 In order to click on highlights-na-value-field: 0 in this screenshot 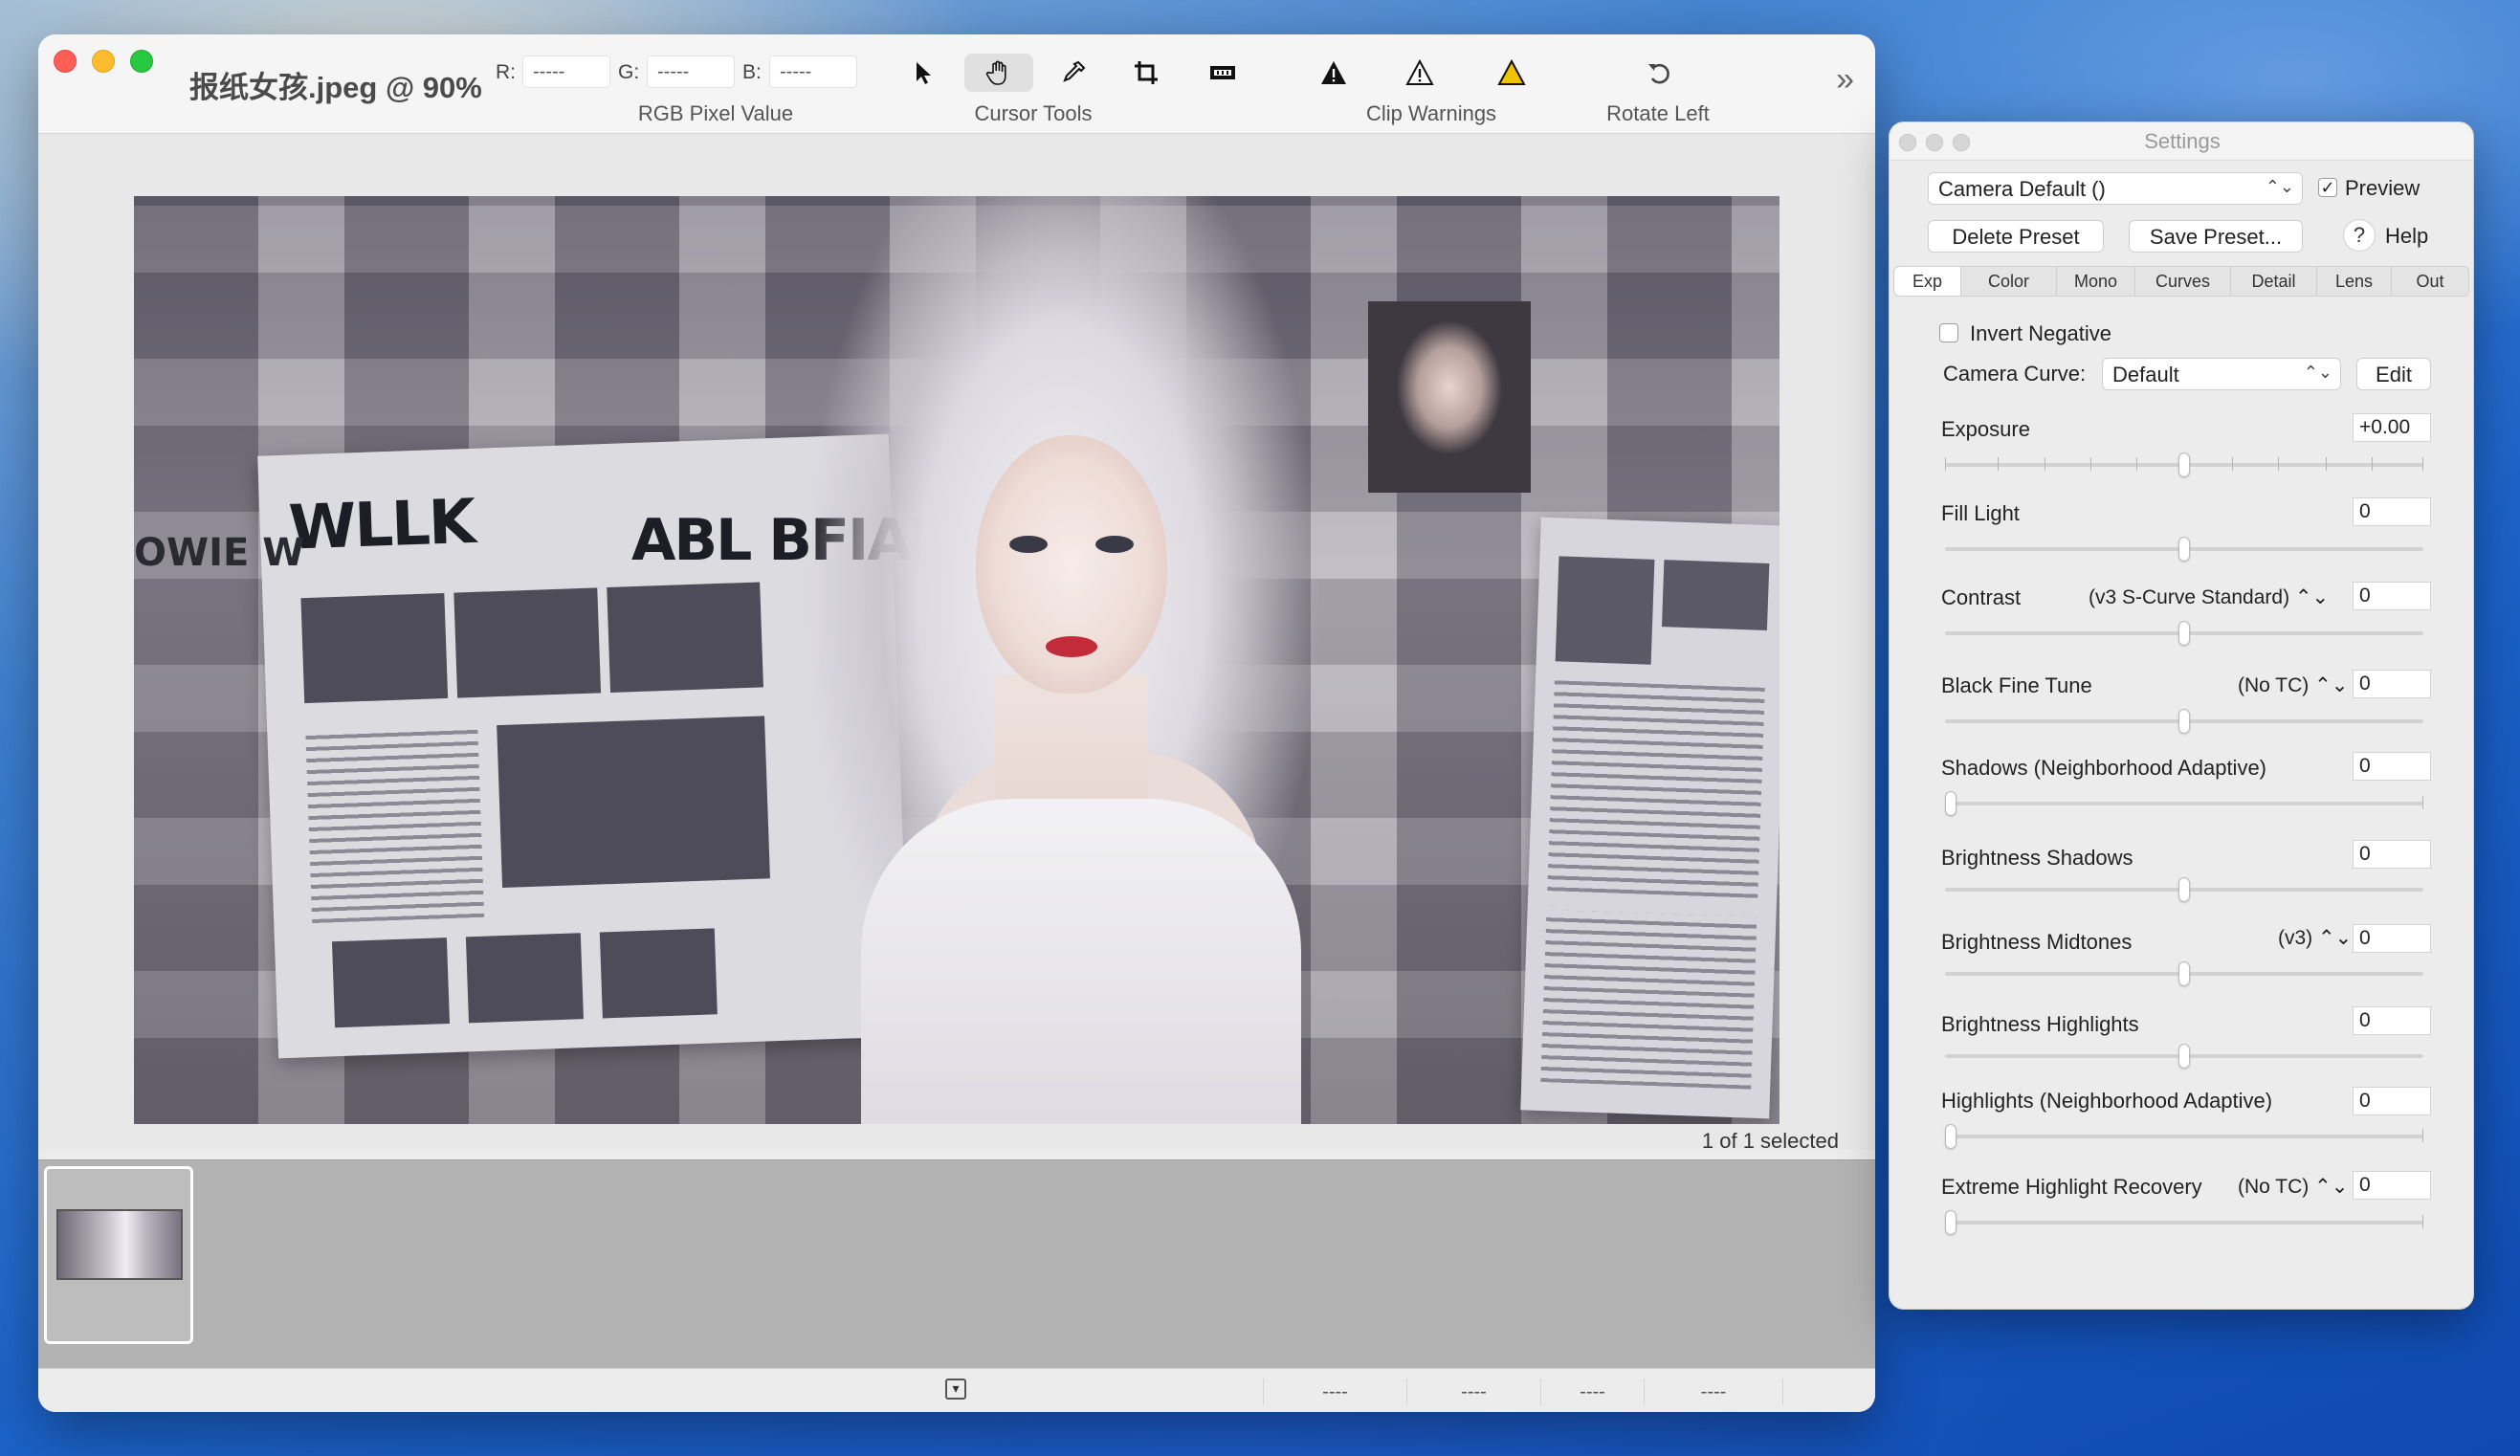, I will do `click(2392, 1101)`.